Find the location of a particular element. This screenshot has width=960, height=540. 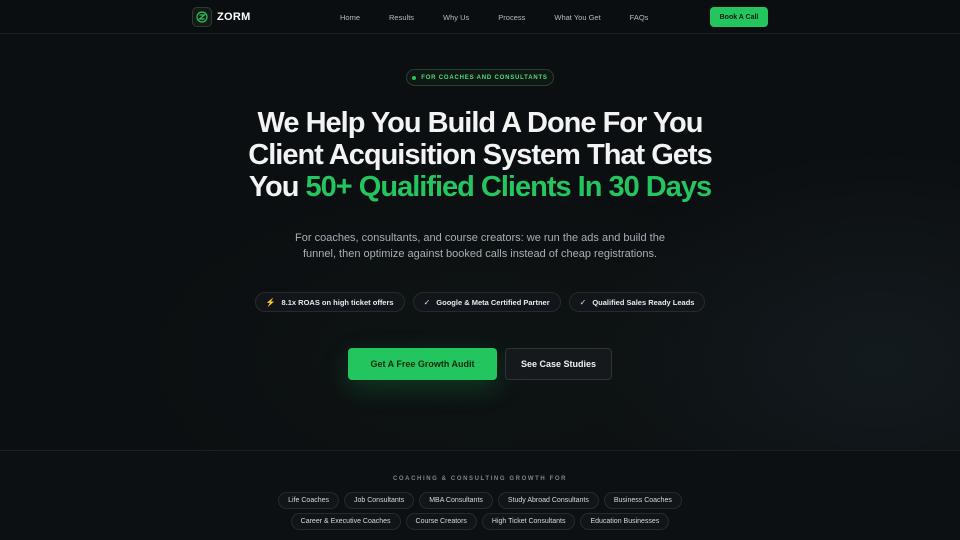

headline-line-1: We Help You Build A Done For You is located at coordinates (480, 123).